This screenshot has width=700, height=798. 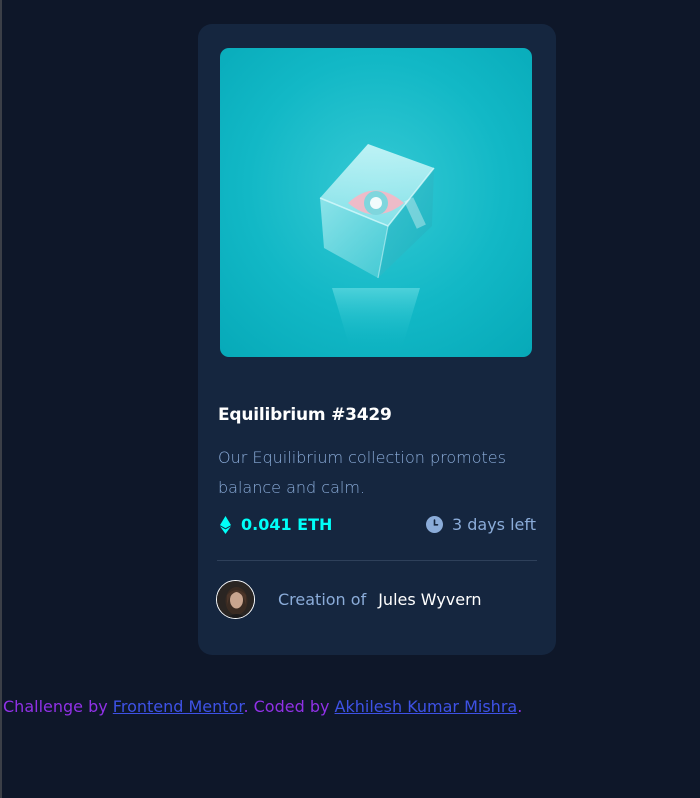 I want to click on creator-name-link: Jules Wyvern, so click(x=429, y=599).